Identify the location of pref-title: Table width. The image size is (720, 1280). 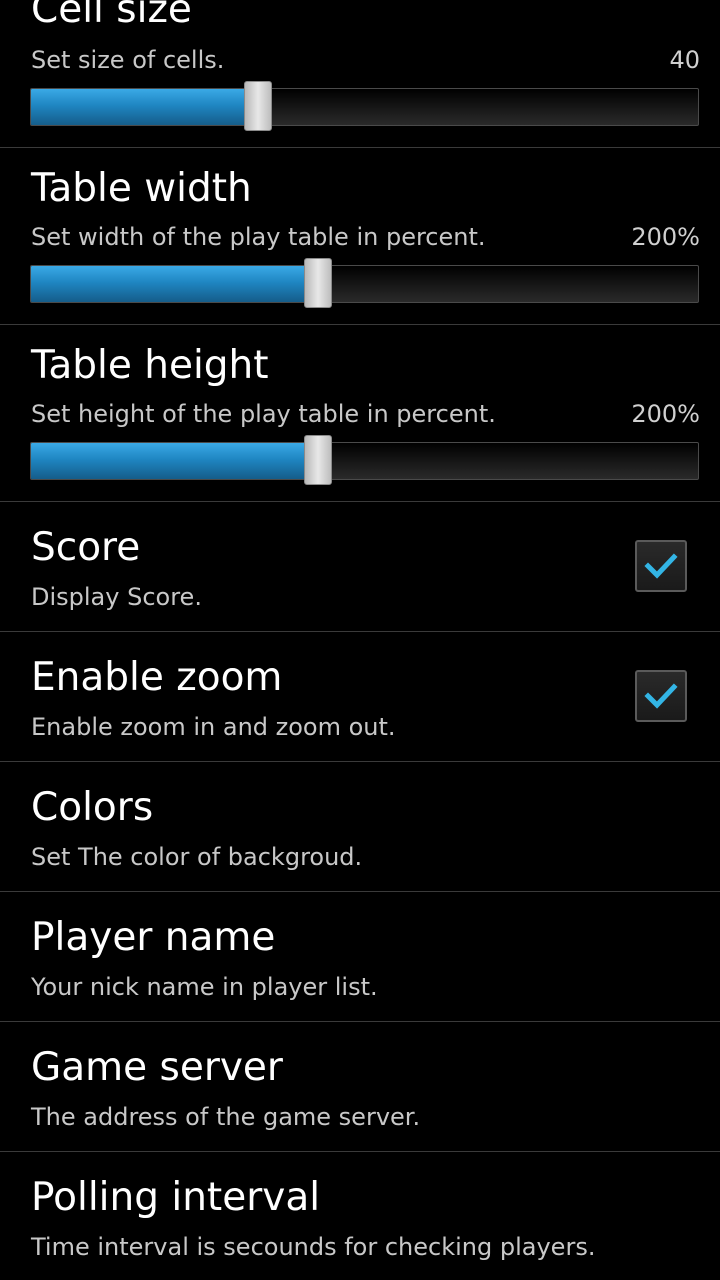
(141, 188).